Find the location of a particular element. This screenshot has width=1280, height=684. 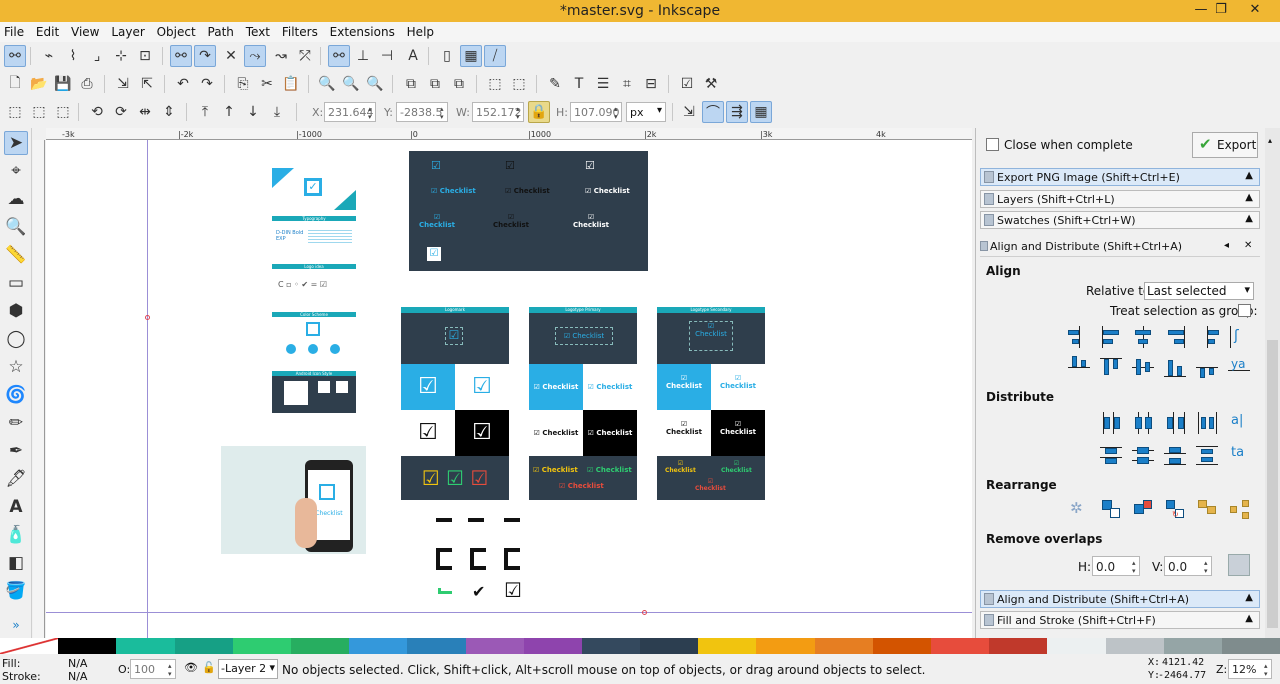

snap-enable-icon: ⚯ is located at coordinates (15, 56).